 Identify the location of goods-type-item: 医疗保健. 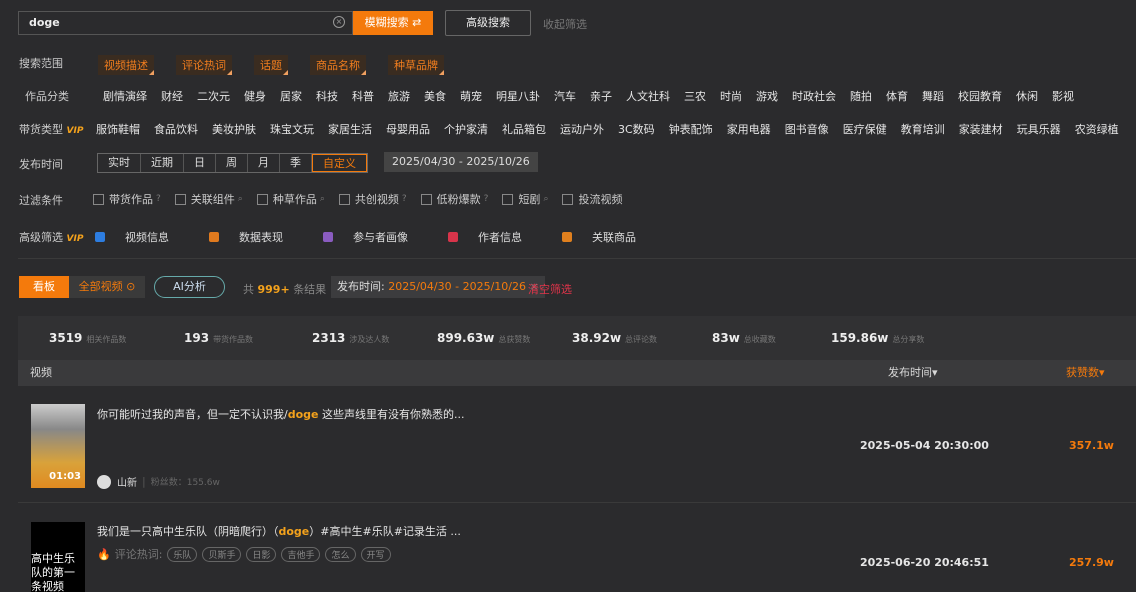
(865, 129).